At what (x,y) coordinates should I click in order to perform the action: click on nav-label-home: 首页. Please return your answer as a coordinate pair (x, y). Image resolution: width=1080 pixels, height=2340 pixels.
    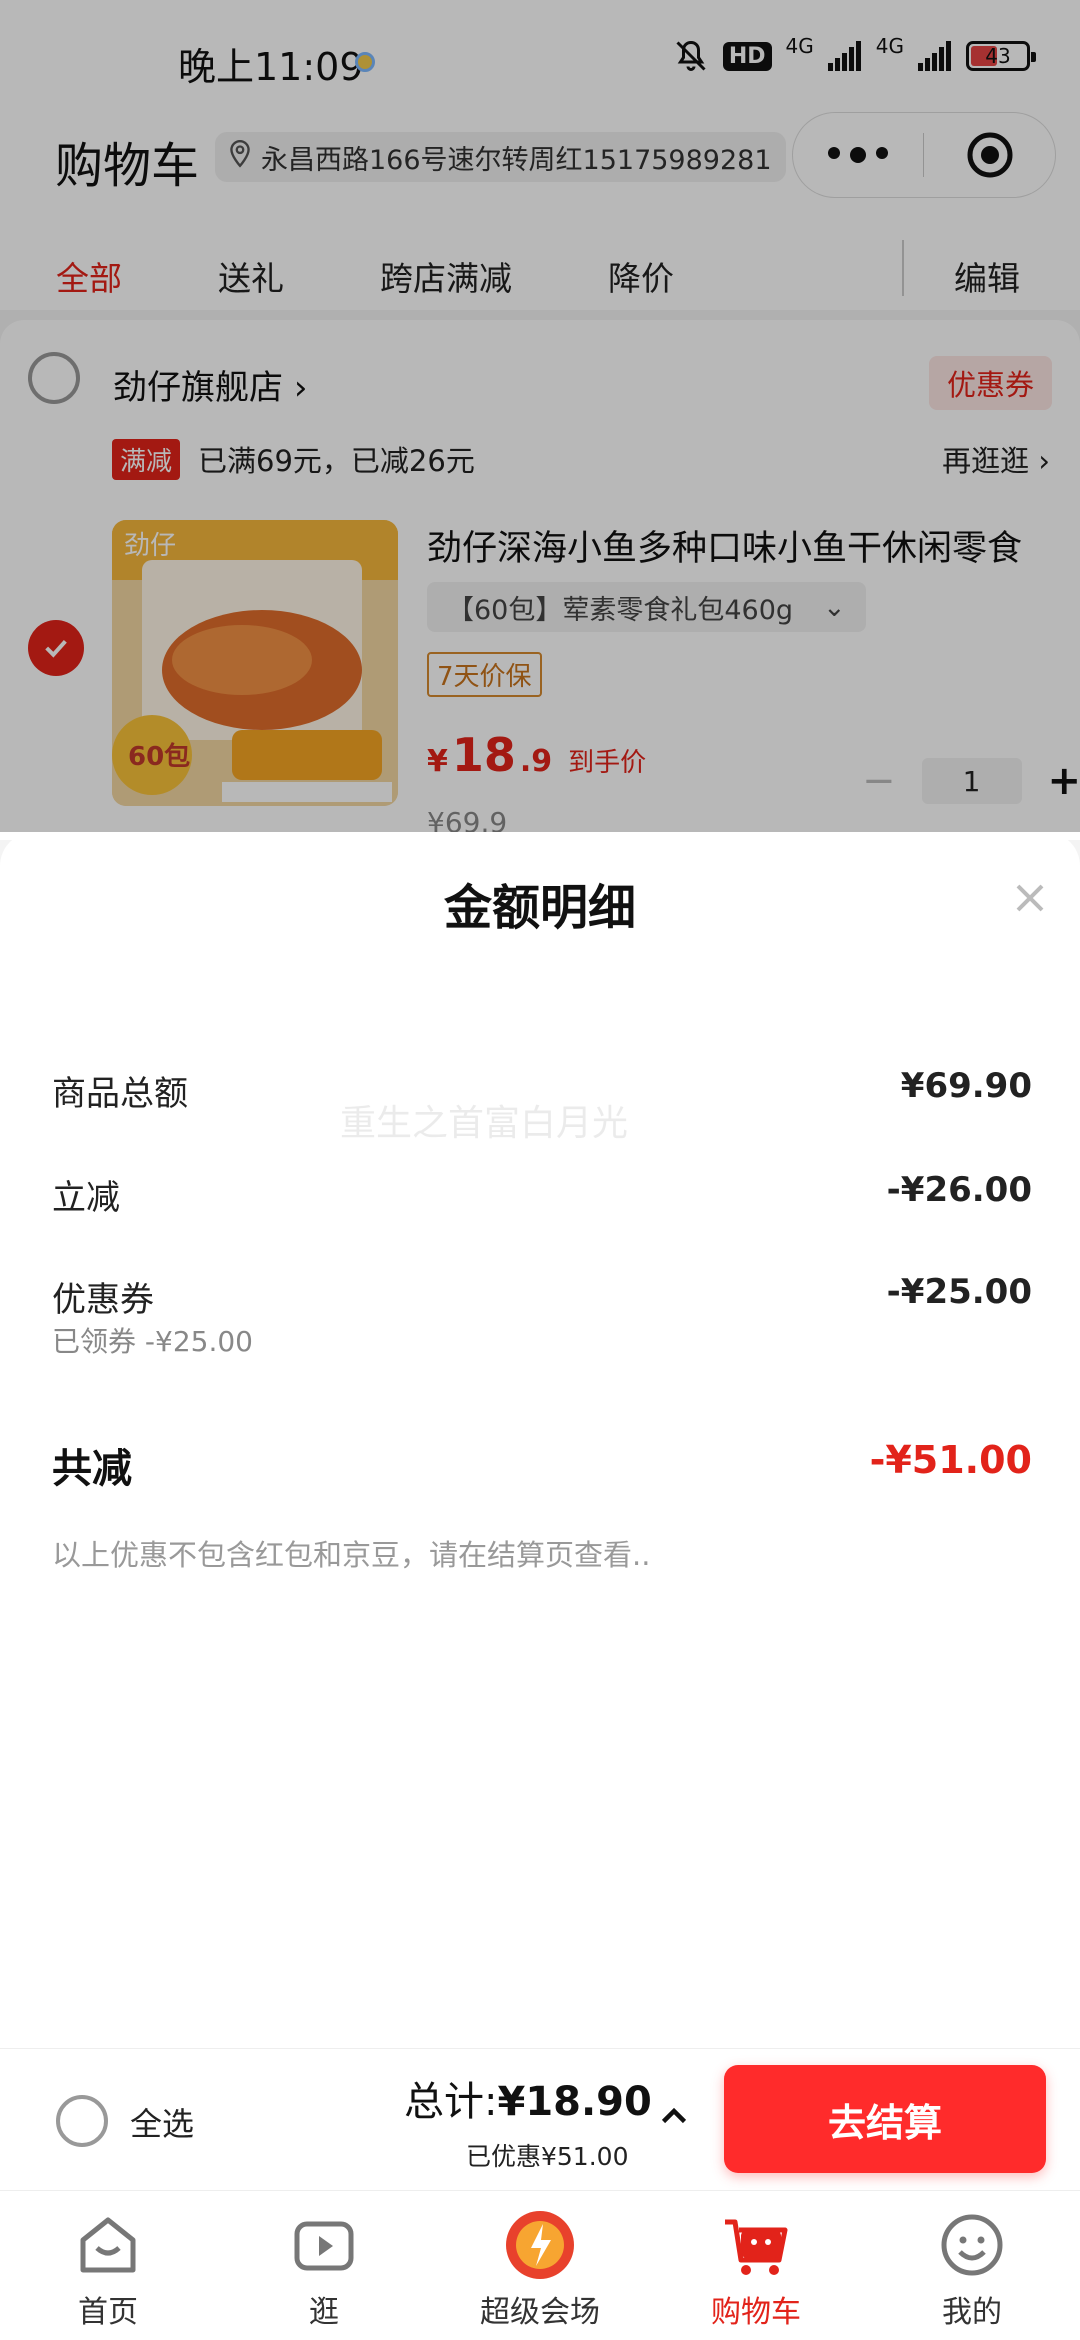
    Looking at the image, I should click on (108, 2312).